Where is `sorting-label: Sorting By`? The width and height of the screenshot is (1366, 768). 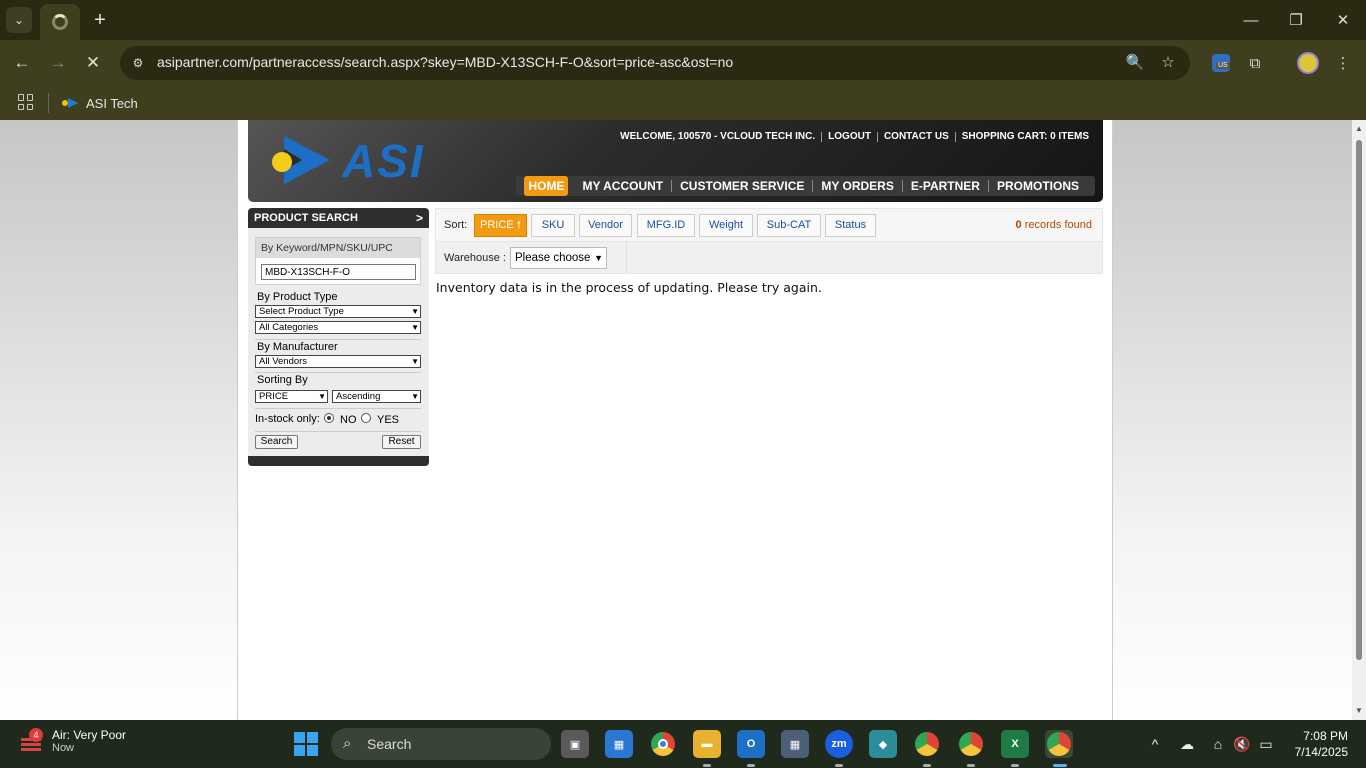 sorting-label: Sorting By is located at coordinates (282, 380).